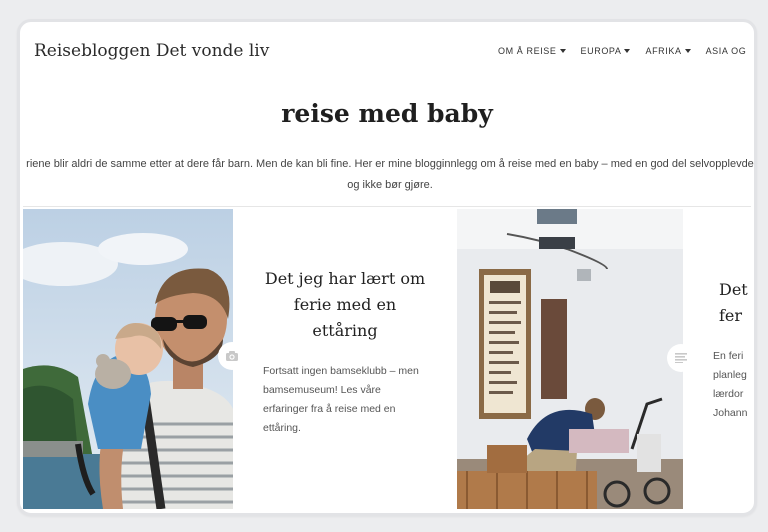  I want to click on excerpt-line: En feri, so click(728, 356).